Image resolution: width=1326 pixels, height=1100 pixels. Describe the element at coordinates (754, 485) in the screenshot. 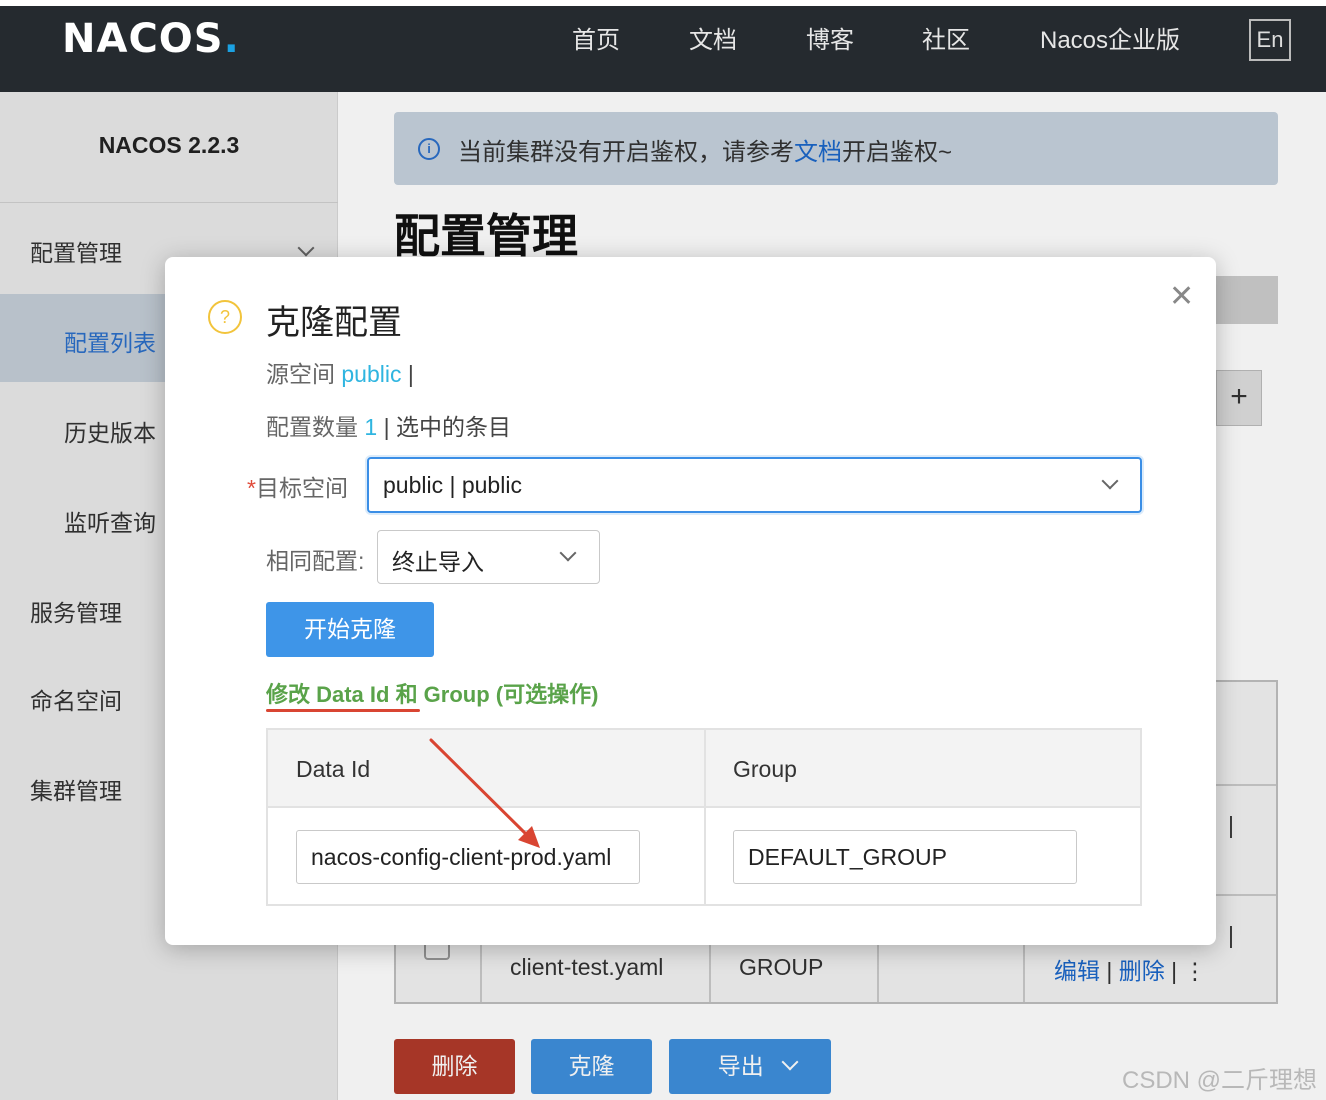

I see `target-namespace-select: public | public` at that location.